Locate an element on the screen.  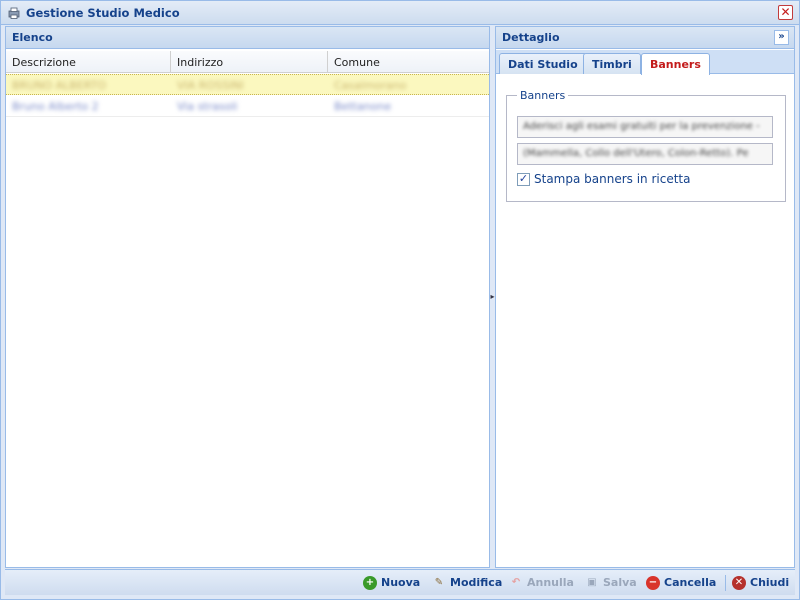
close-window-button: ✕ is located at coordinates (785, 12).